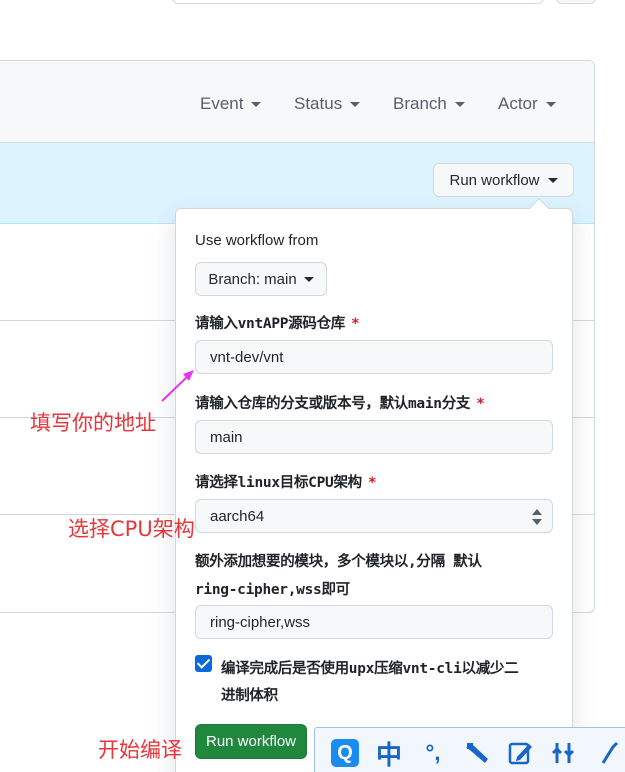 Image resolution: width=625 pixels, height=772 pixels. Describe the element at coordinates (175, 388) in the screenshot. I see `arrow-line` at that location.